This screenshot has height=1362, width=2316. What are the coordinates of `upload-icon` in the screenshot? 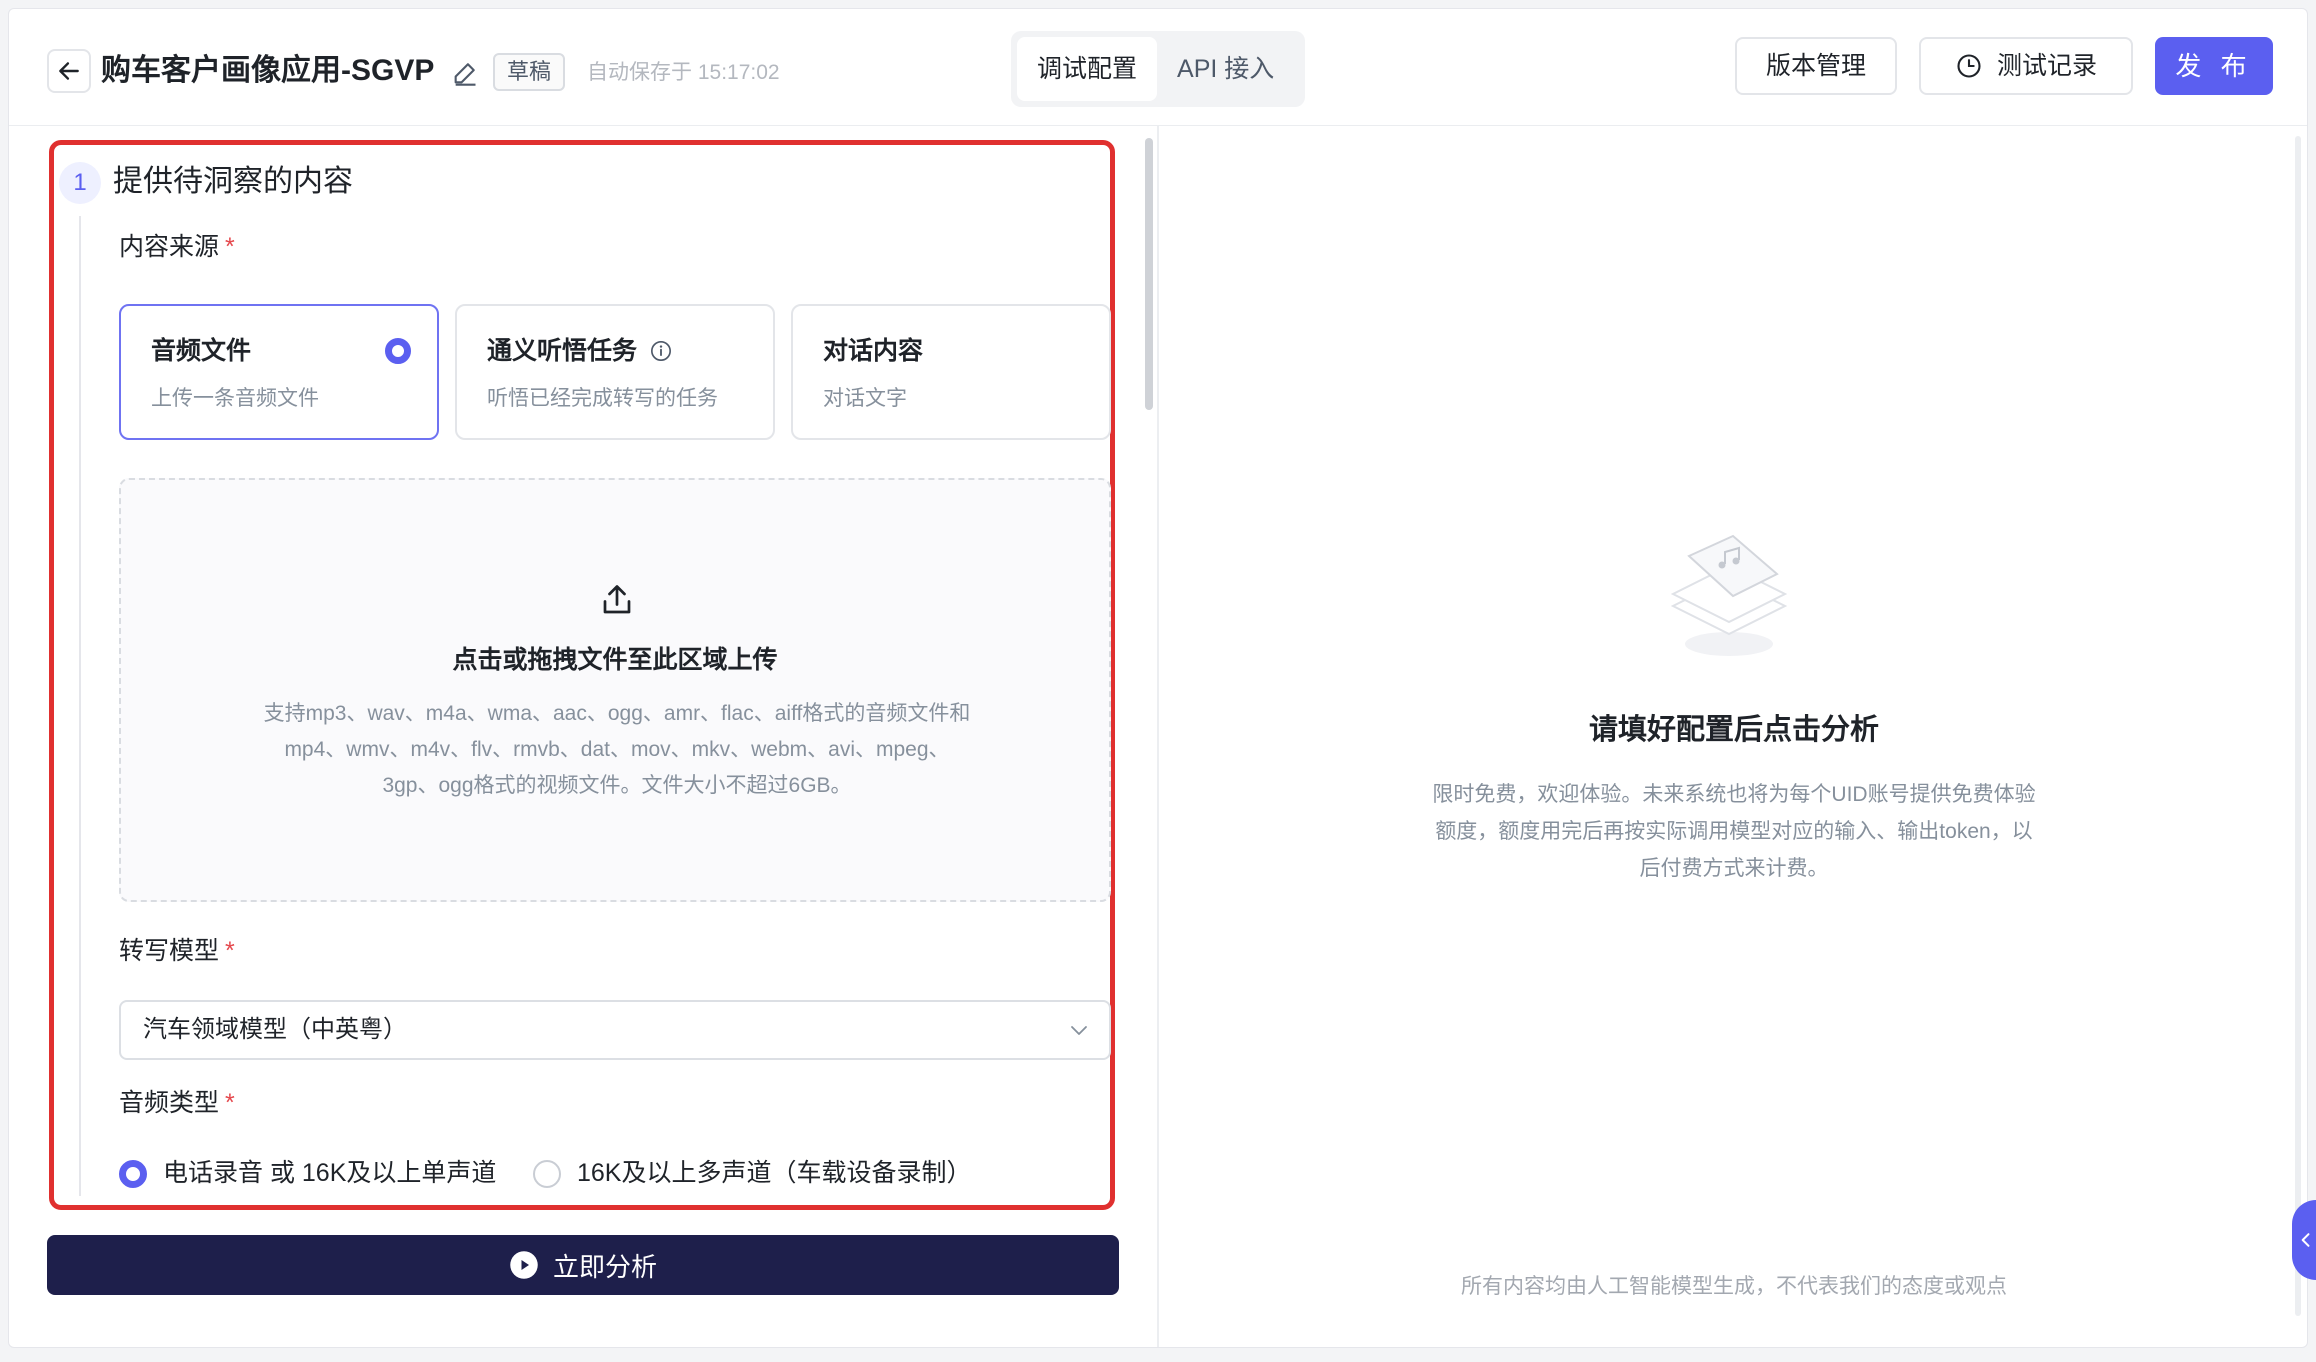 It's located at (617, 599).